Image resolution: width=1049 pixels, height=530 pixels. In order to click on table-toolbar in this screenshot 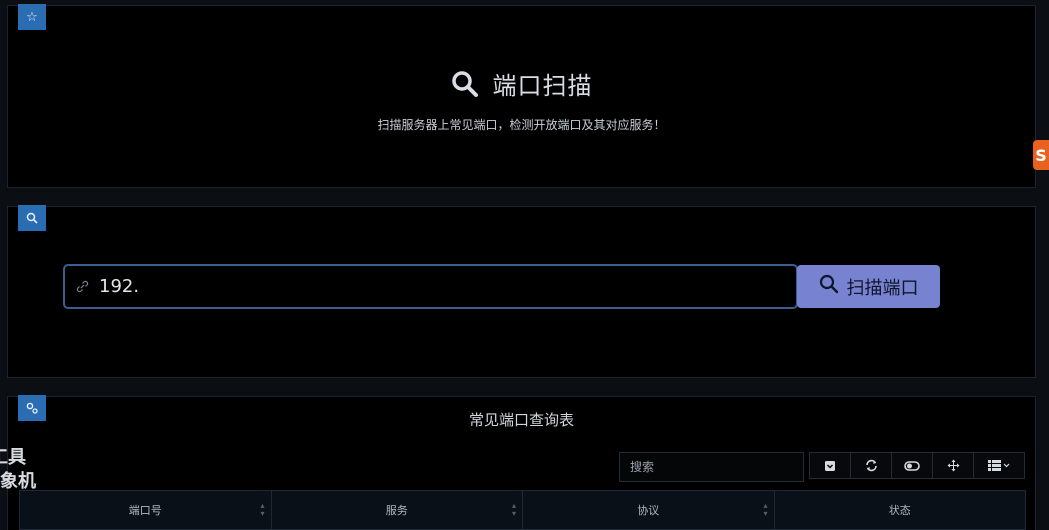, I will do `click(917, 465)`.